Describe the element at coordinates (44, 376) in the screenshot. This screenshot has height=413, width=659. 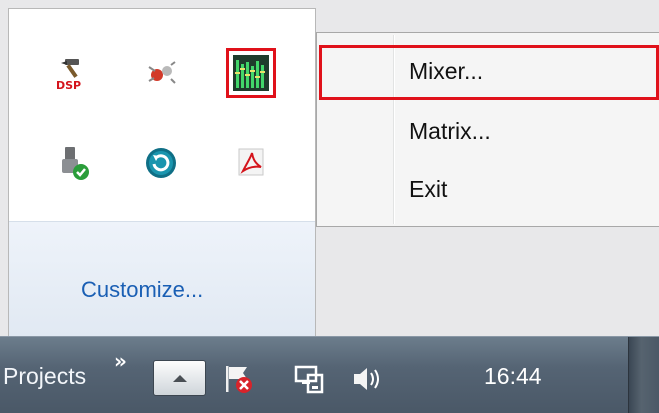
I see `taskbar-button-projects: Projects` at that location.